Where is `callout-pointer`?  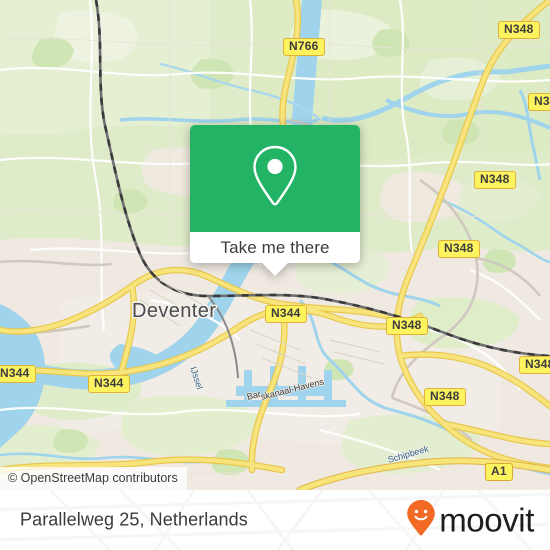 callout-pointer is located at coordinates (275, 269).